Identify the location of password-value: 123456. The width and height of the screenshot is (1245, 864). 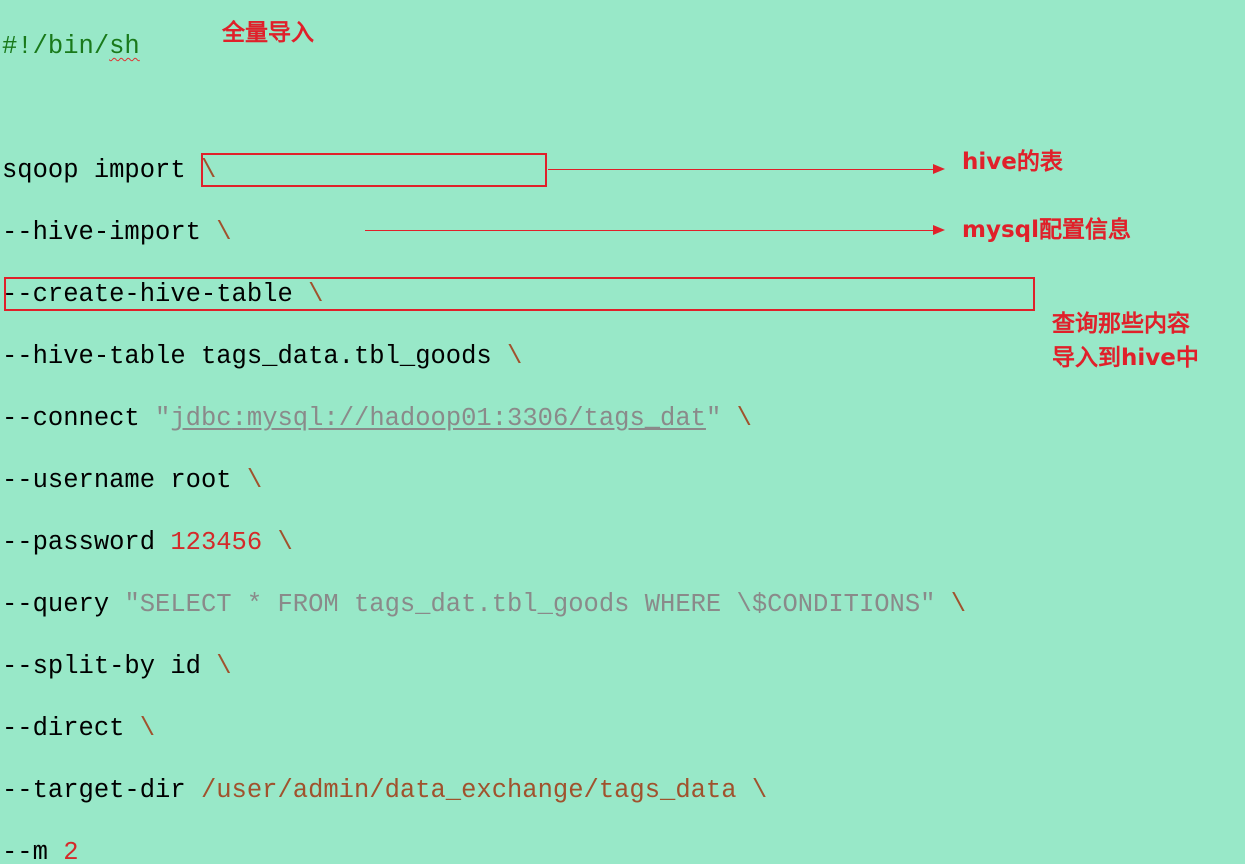
(216, 542).